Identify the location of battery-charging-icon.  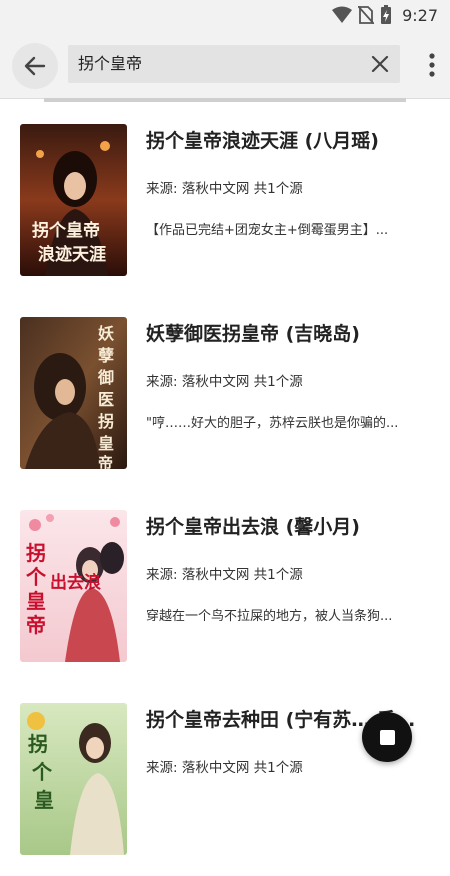
(386, 14).